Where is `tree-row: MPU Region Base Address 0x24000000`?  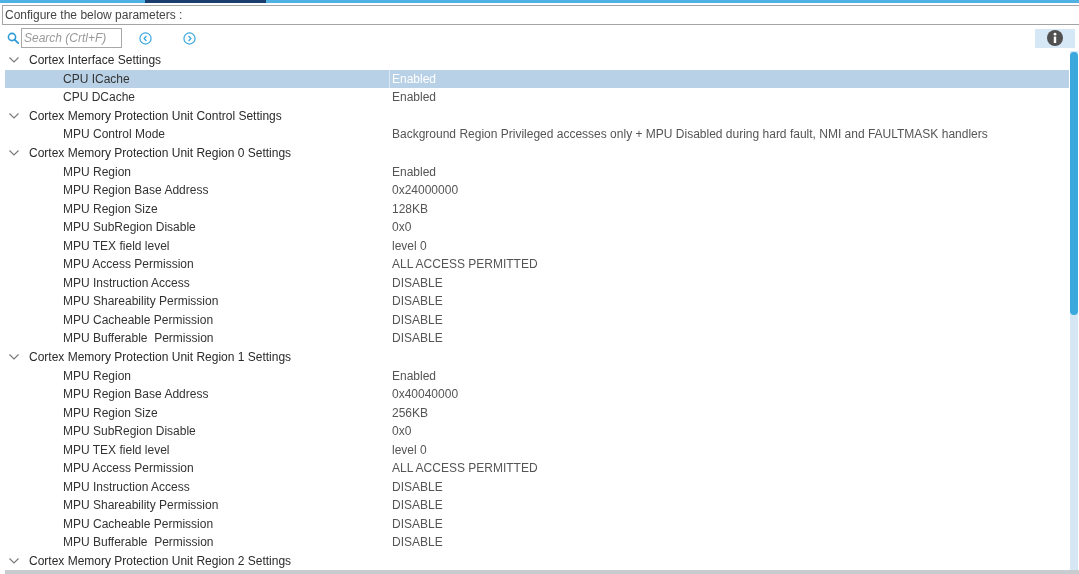
tree-row: MPU Region Base Address 0x24000000 is located at coordinates (537, 190).